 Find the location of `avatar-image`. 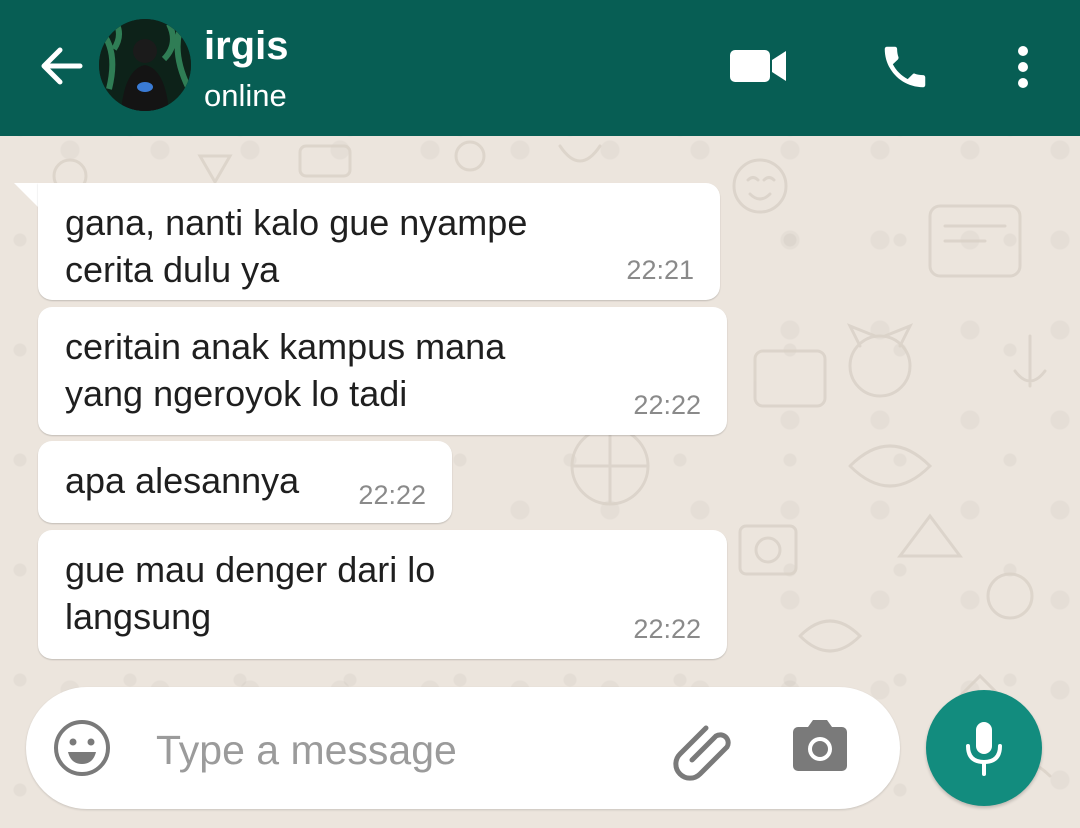

avatar-image is located at coordinates (145, 65).